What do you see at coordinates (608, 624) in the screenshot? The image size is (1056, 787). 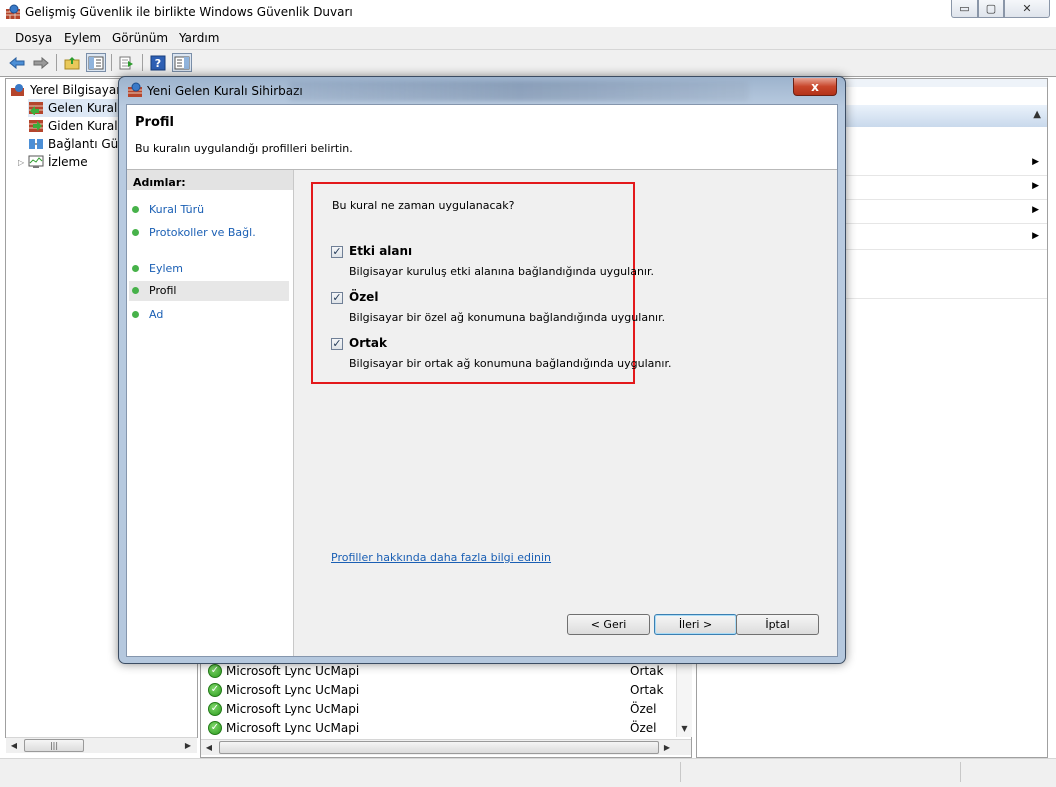 I see `back-button: < Geri` at bounding box center [608, 624].